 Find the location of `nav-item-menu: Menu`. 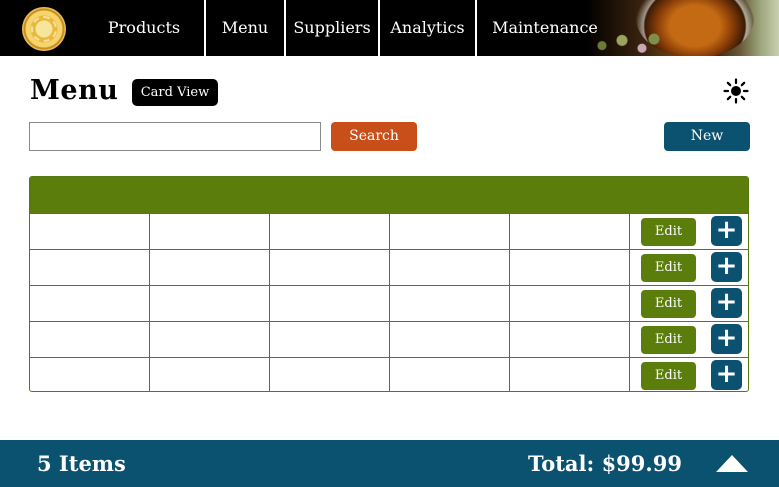

nav-item-menu: Menu is located at coordinates (245, 28).